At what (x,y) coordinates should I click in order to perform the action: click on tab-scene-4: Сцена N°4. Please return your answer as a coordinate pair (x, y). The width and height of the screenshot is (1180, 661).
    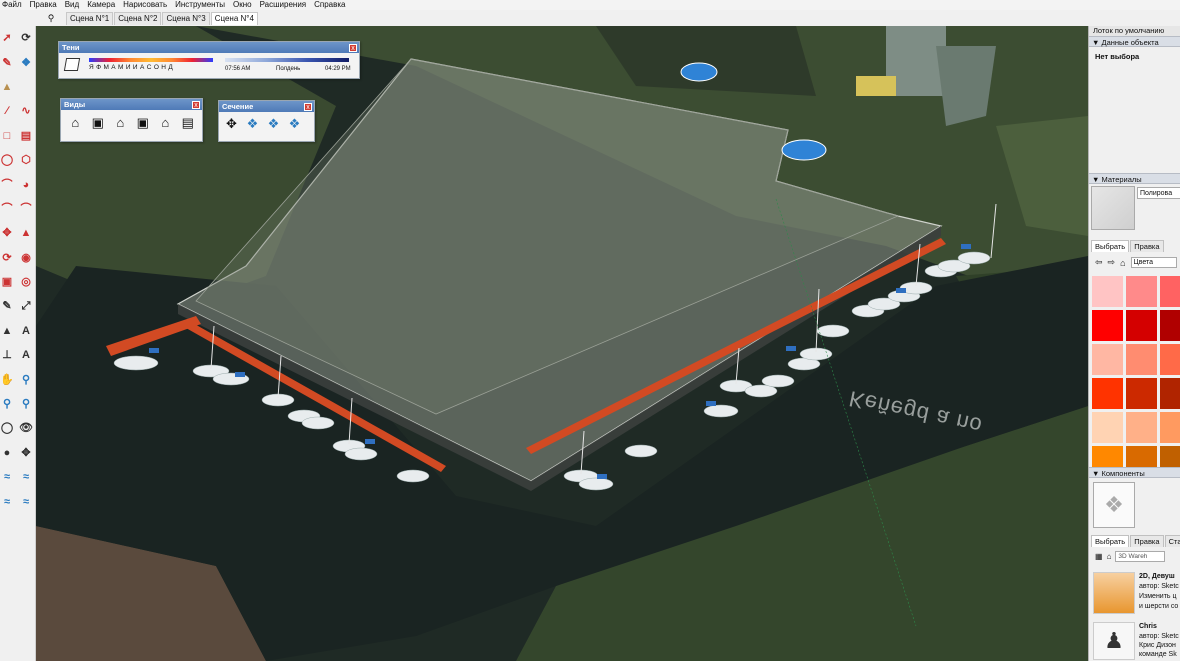
    Looking at the image, I should click on (234, 18).